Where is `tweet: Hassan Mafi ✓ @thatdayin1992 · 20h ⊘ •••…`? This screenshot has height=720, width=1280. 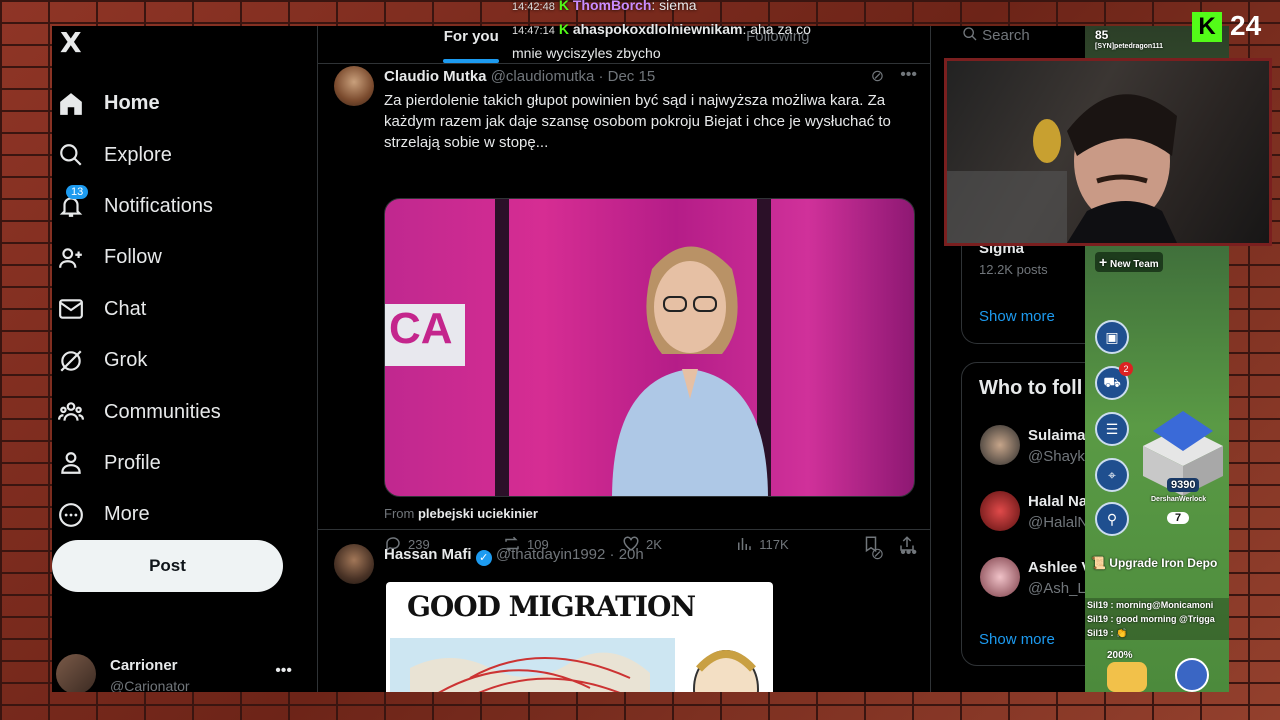 tweet: Hassan Mafi ✓ @thatdayin1992 · 20h ⊘ •••… is located at coordinates (624, 611).